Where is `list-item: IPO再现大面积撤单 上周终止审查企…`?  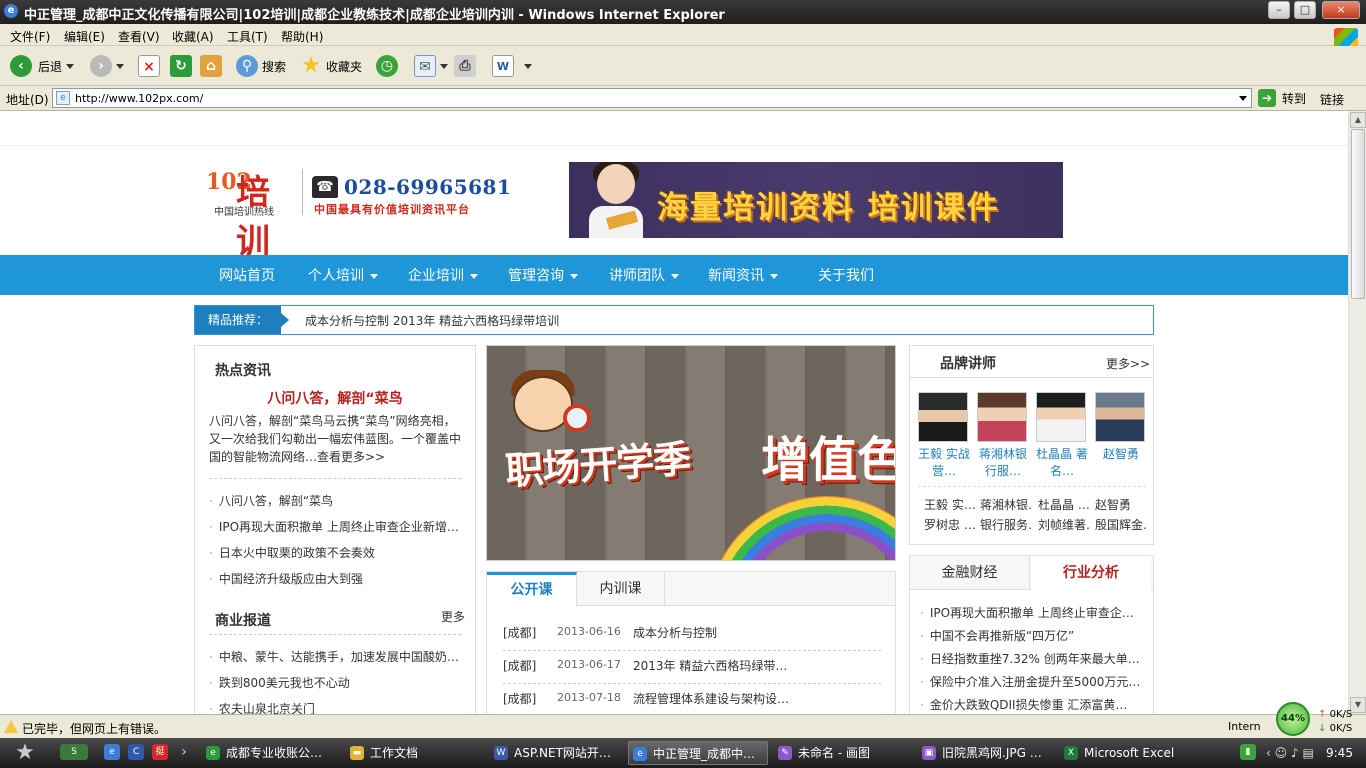
list-item: IPO再现大面积撤单 上周终止审查企… is located at coordinates (1033, 612).